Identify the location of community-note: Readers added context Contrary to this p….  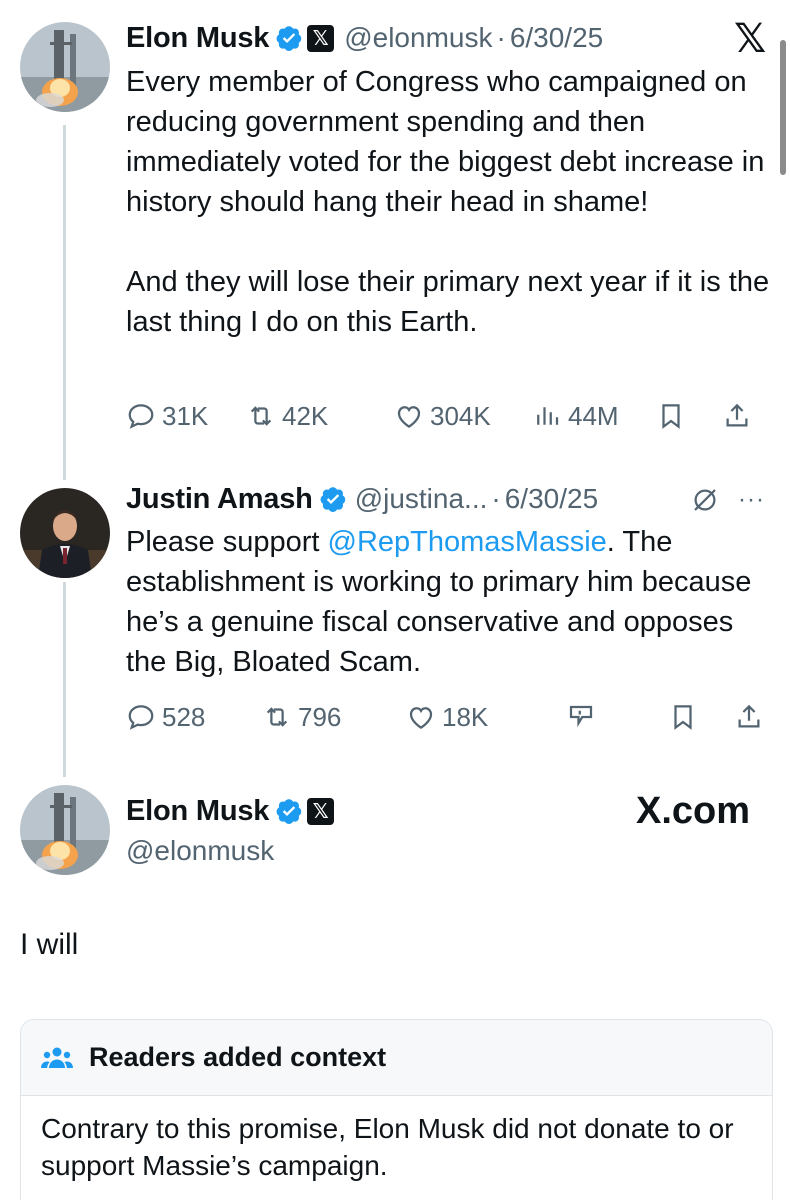
(396, 1109).